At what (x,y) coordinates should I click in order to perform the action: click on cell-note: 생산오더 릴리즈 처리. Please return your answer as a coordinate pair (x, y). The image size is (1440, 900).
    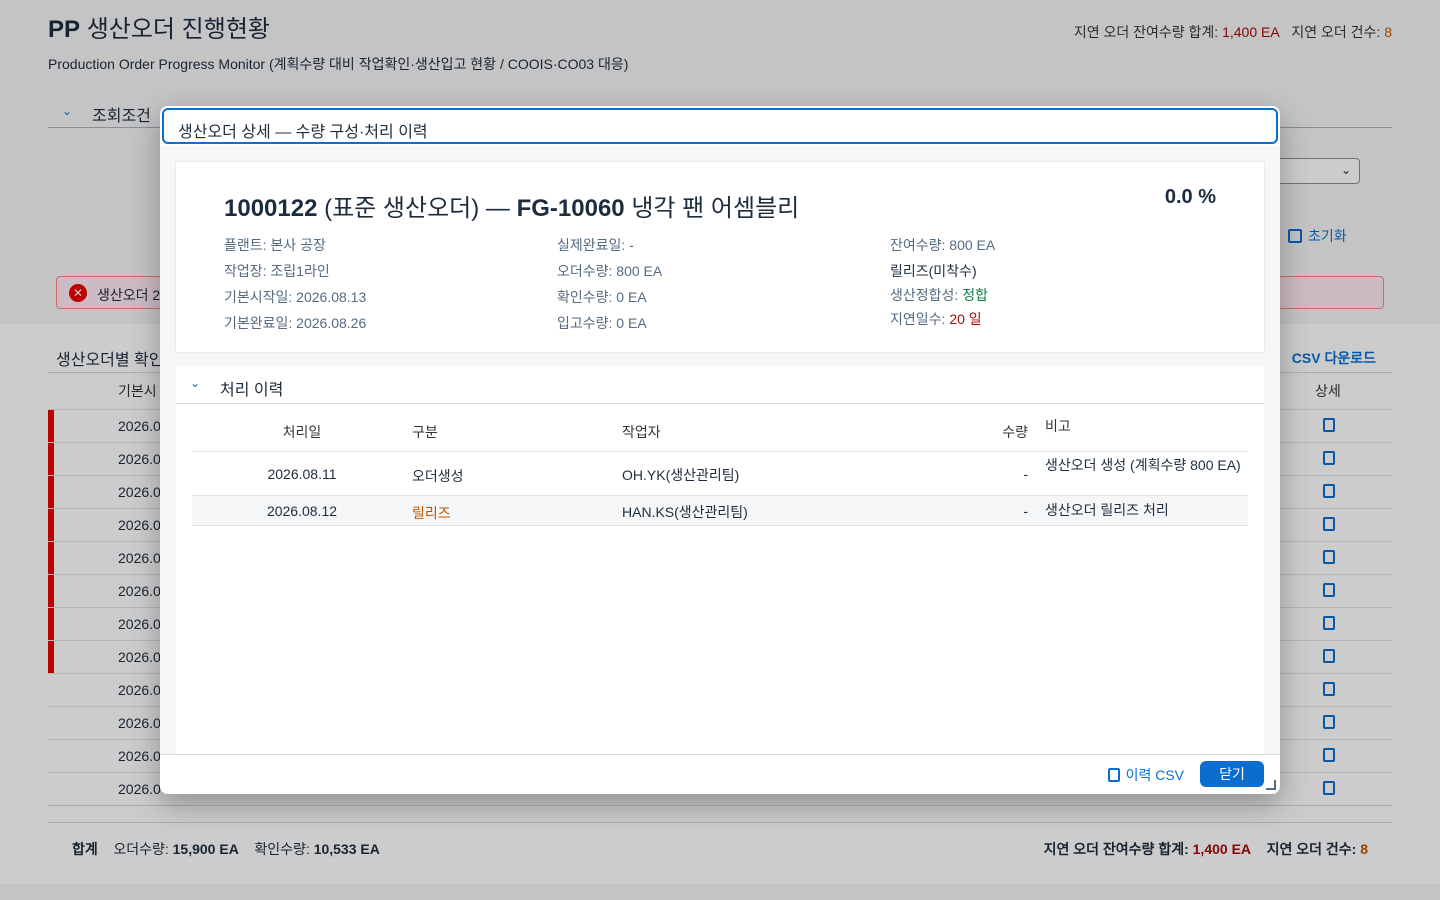
    Looking at the image, I should click on (1107, 510).